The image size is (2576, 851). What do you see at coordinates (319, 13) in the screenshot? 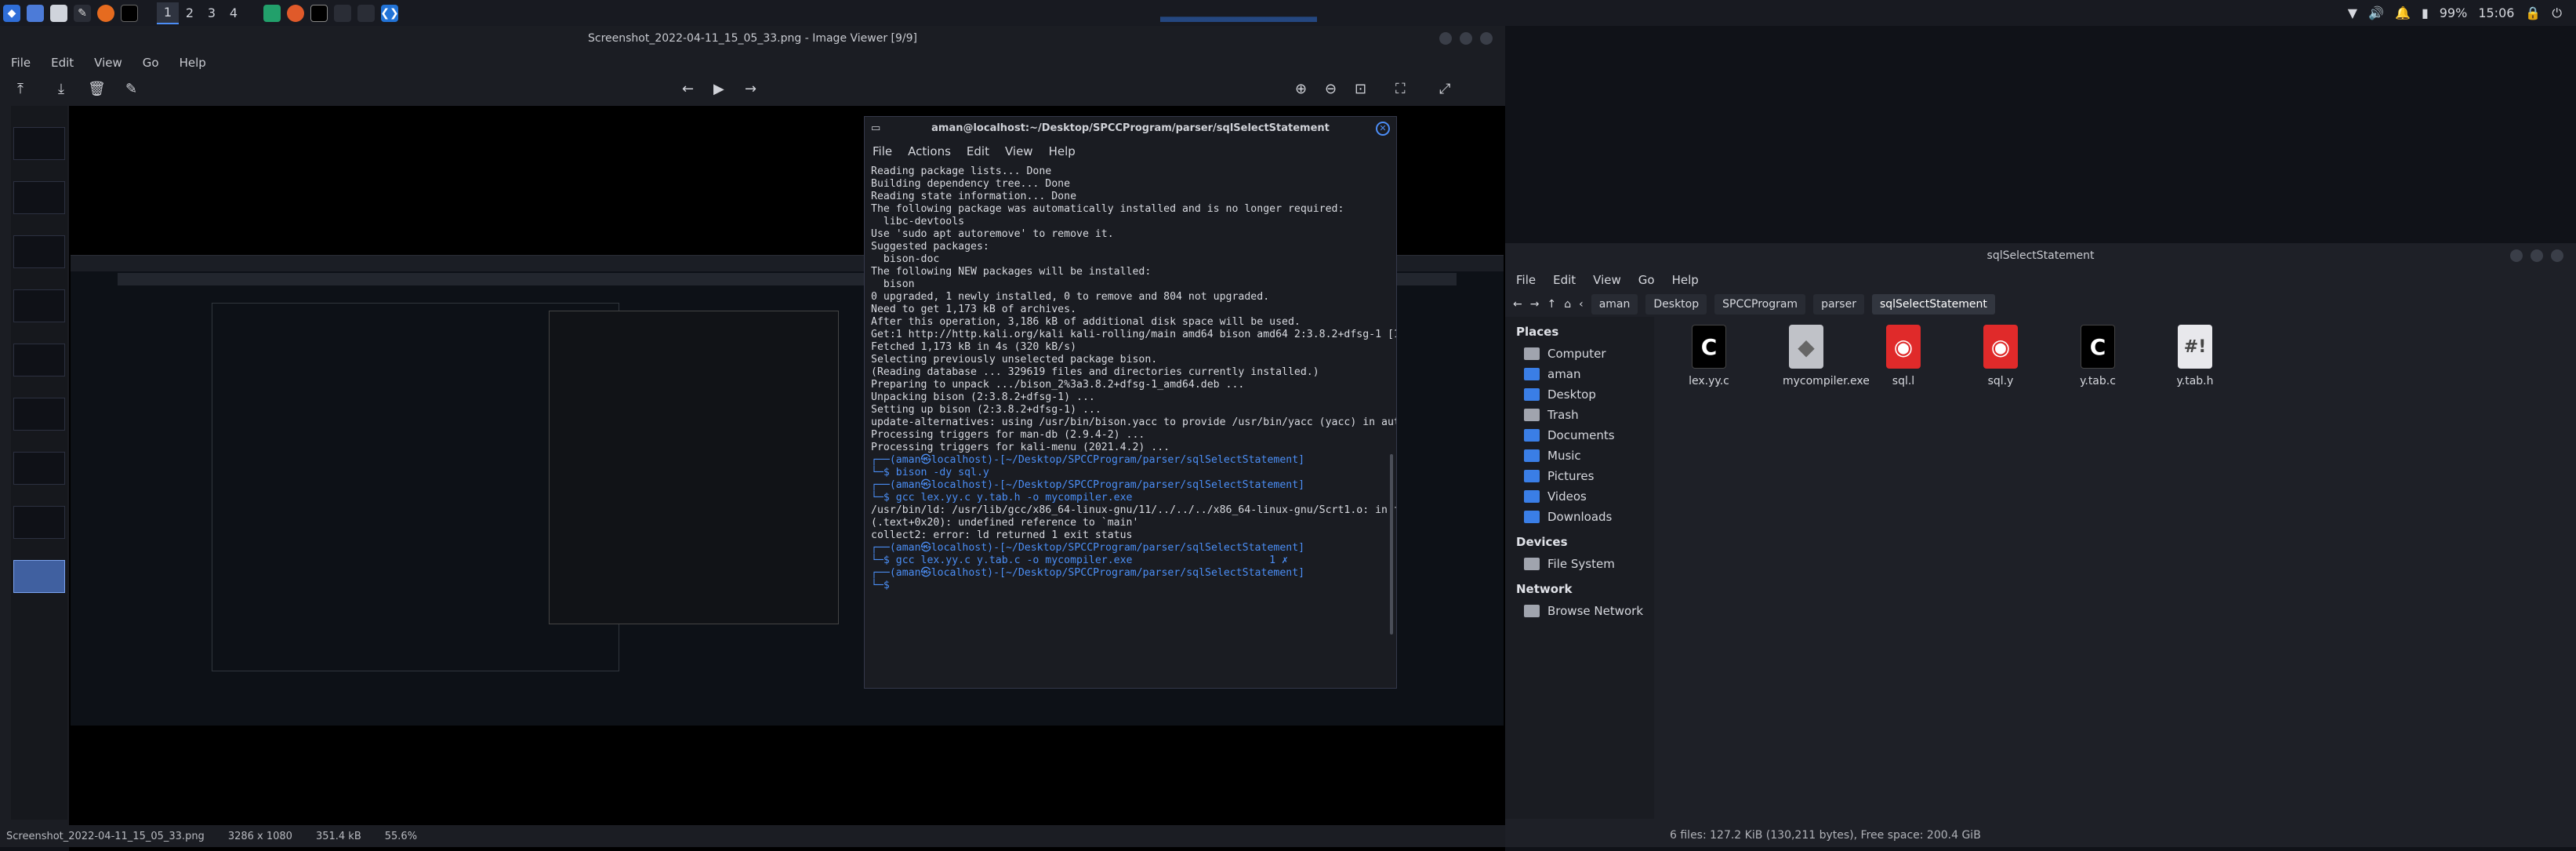
I see `task-terminal-icon` at bounding box center [319, 13].